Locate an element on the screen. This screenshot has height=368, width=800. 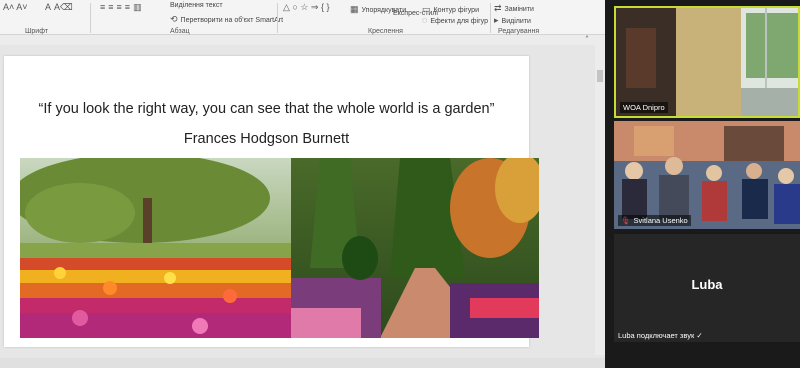
align-left-icon: ≡ is located at coordinates (102, 7).